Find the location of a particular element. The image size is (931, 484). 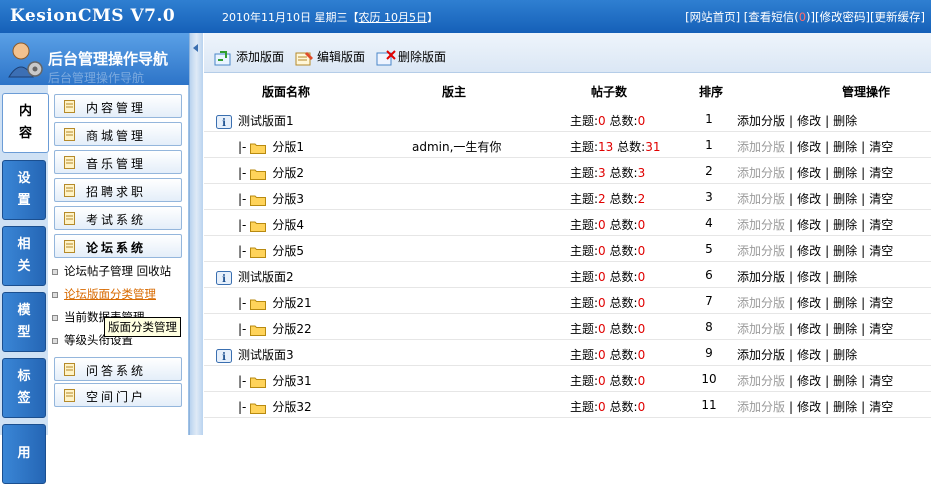

sidebar-title-shadow: 后台管理操作导航 is located at coordinates (96, 78).